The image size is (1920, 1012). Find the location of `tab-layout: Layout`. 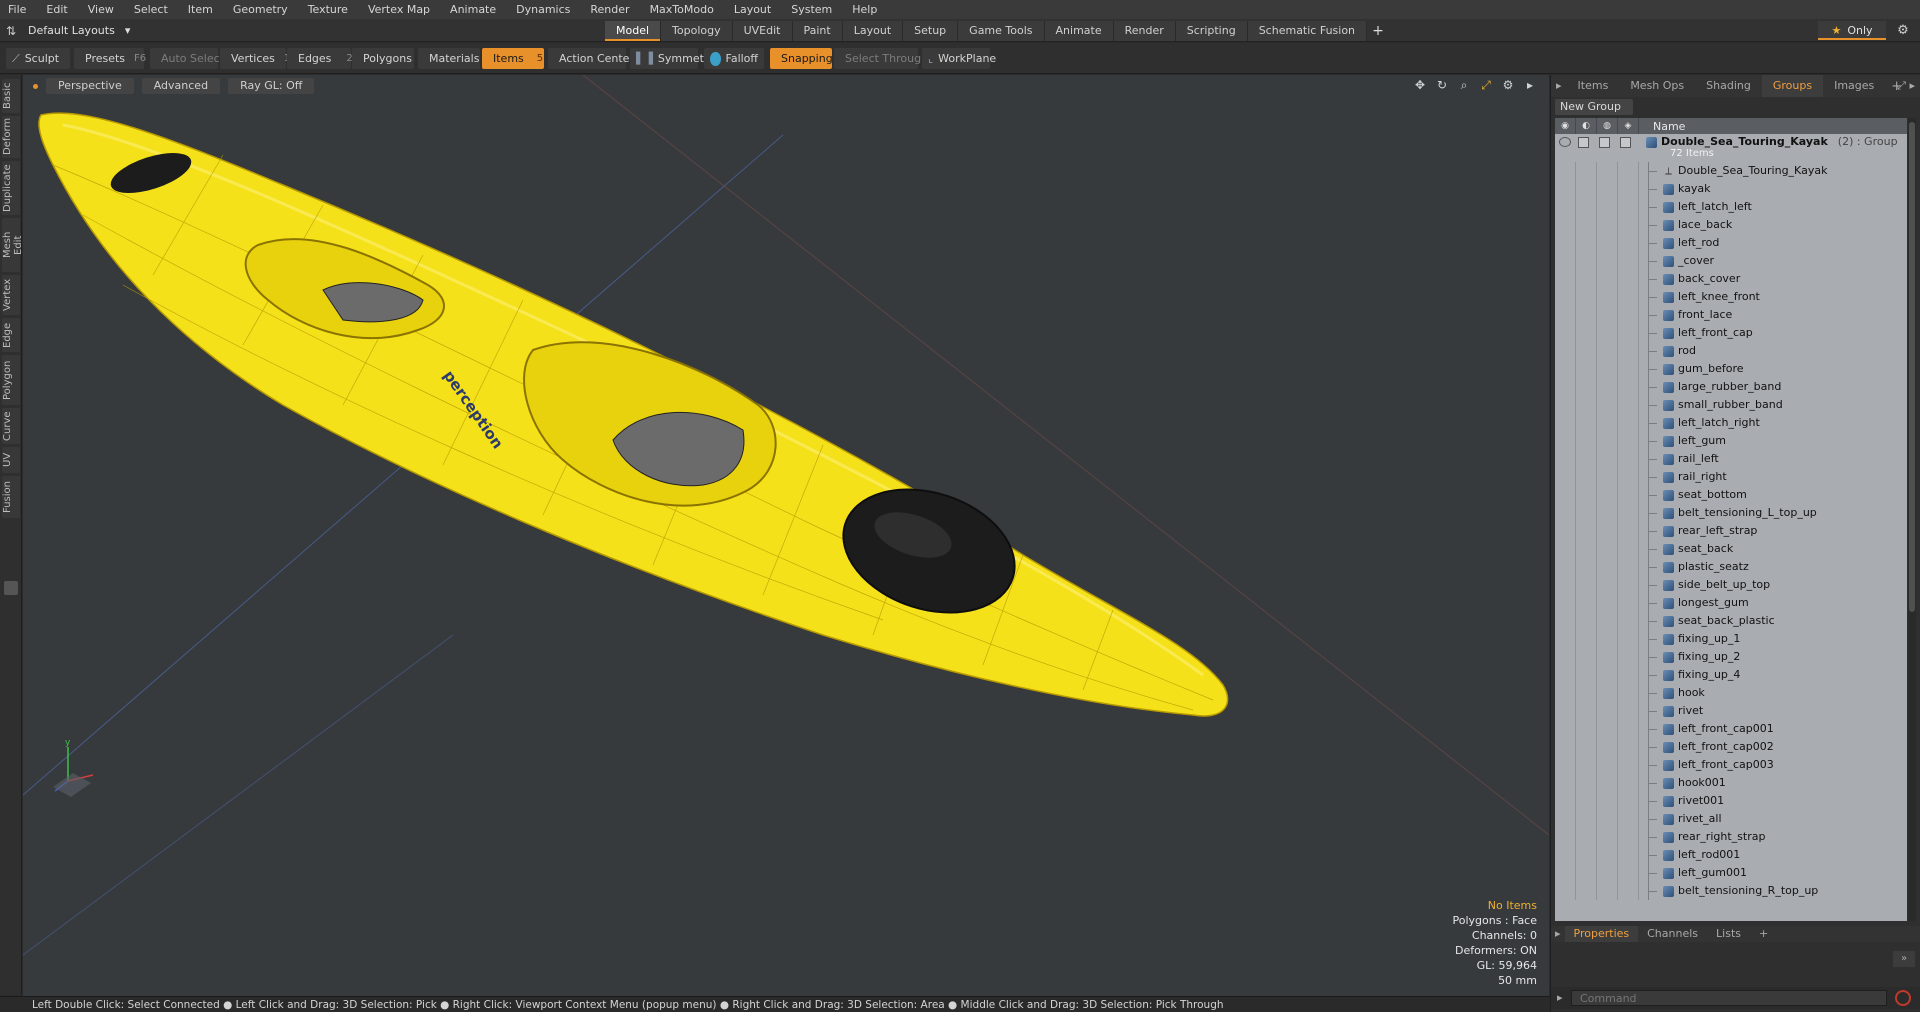

tab-layout: Layout is located at coordinates (873, 31).